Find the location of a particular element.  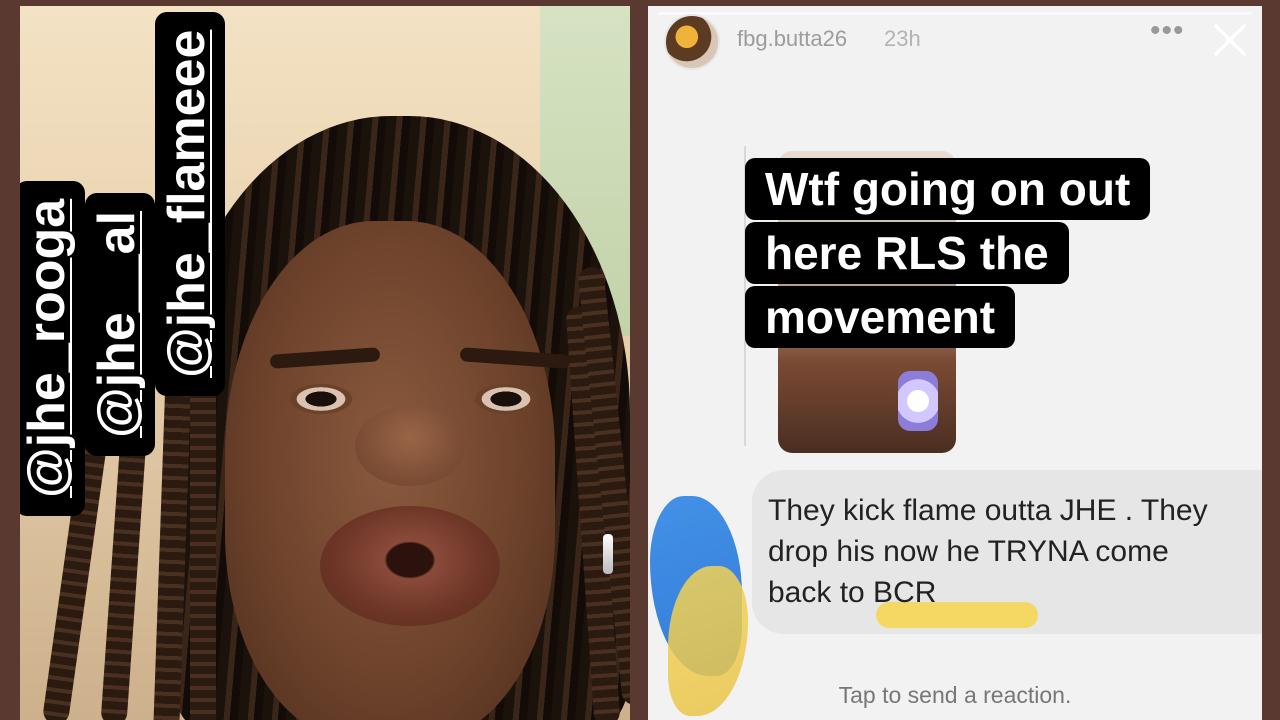

caption-line: here RLS the is located at coordinates (907, 253).